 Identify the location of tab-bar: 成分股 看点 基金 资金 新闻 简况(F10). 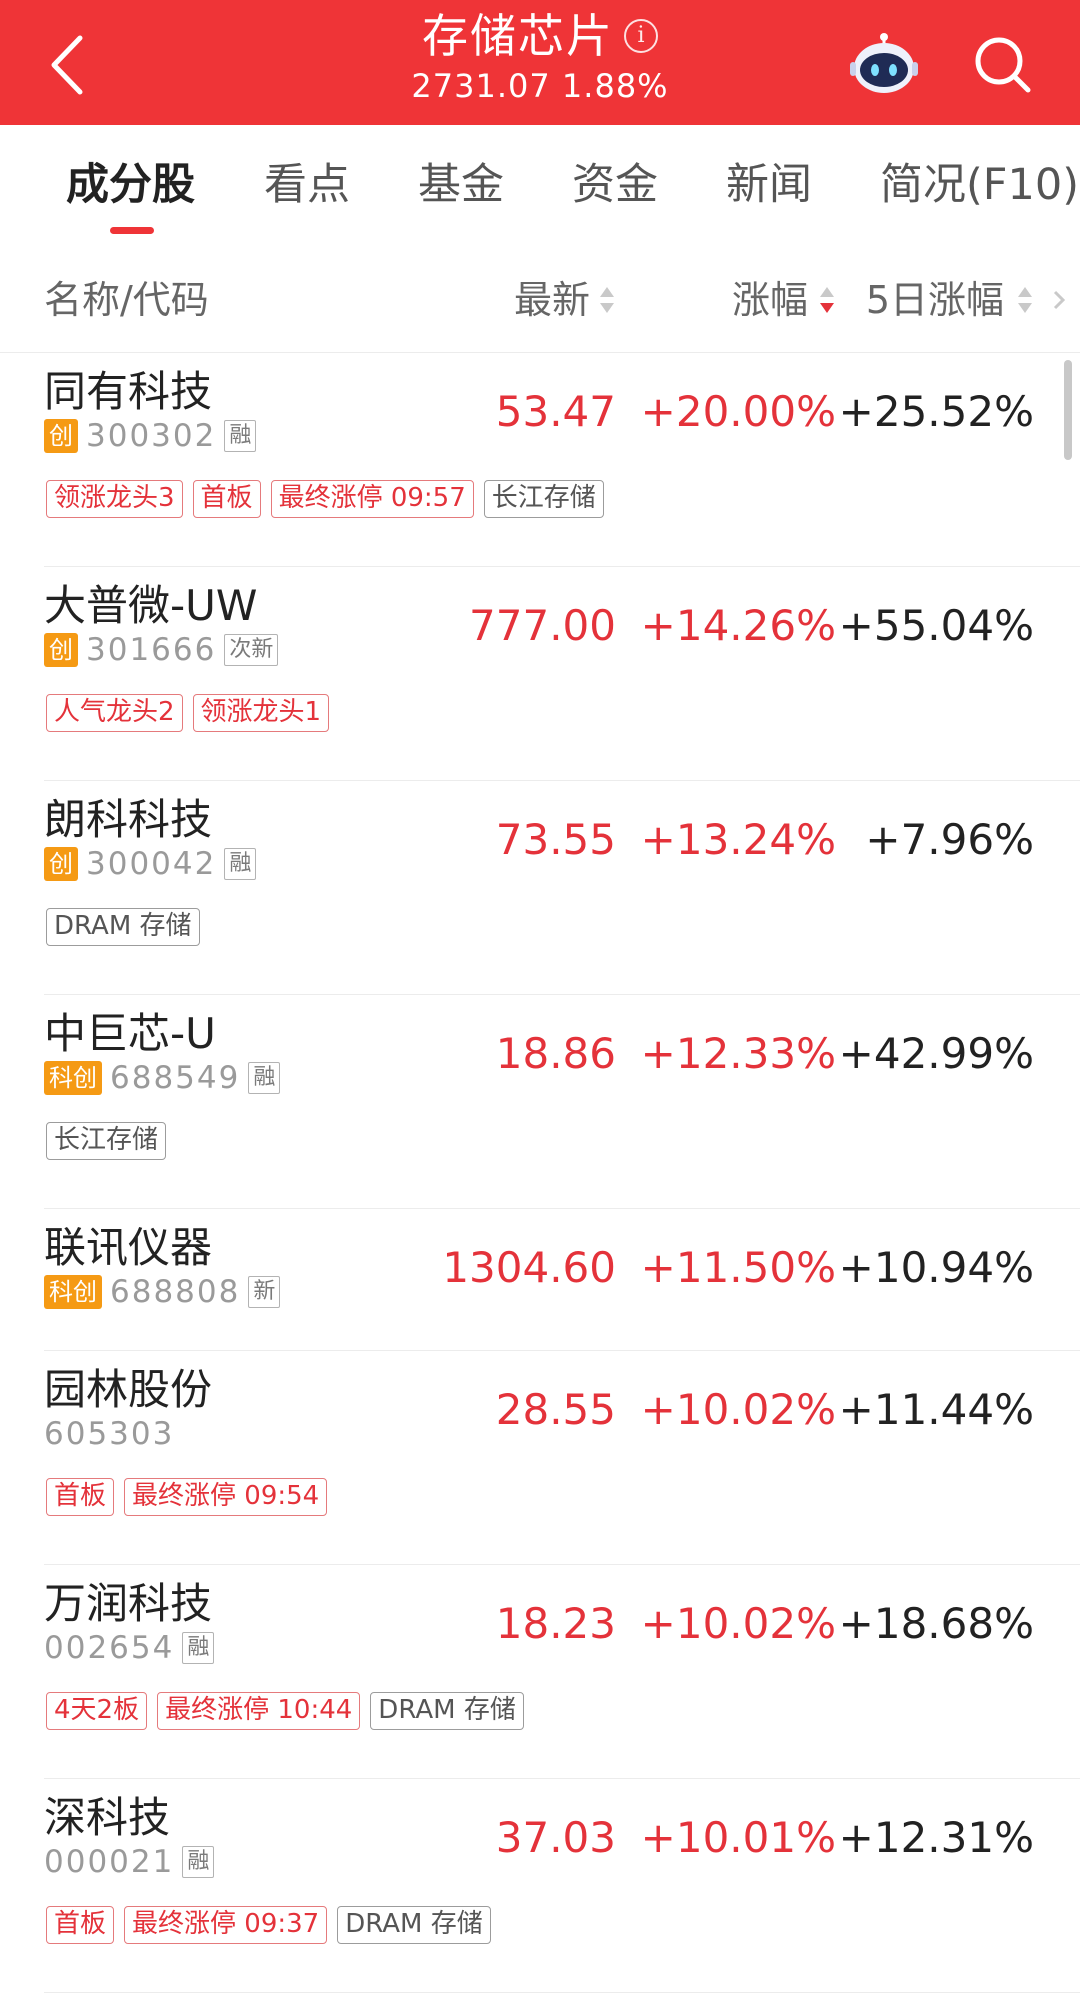
(540, 184).